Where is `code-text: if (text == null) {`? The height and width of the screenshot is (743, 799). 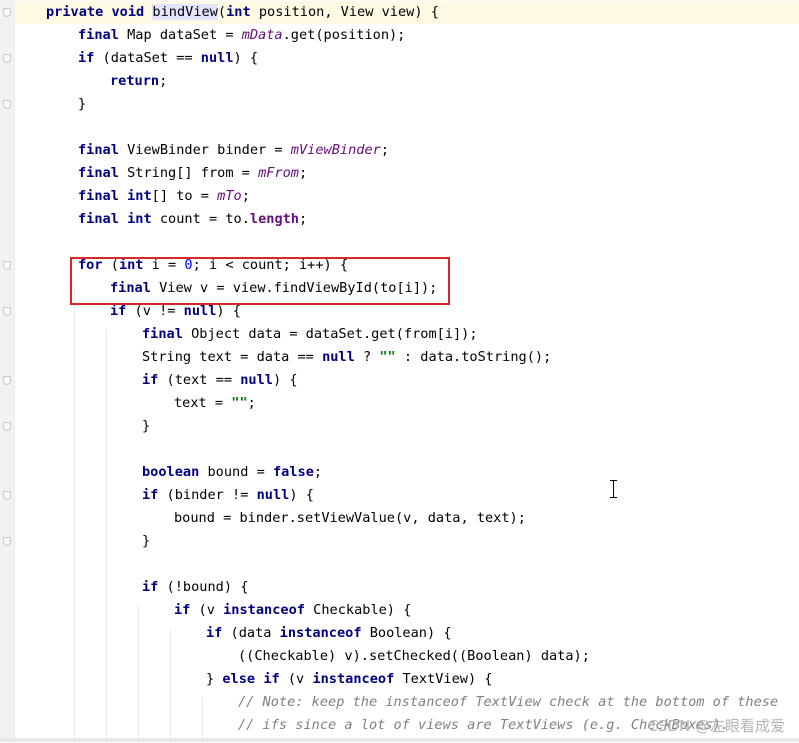 code-text: if (text == null) { is located at coordinates (220, 380).